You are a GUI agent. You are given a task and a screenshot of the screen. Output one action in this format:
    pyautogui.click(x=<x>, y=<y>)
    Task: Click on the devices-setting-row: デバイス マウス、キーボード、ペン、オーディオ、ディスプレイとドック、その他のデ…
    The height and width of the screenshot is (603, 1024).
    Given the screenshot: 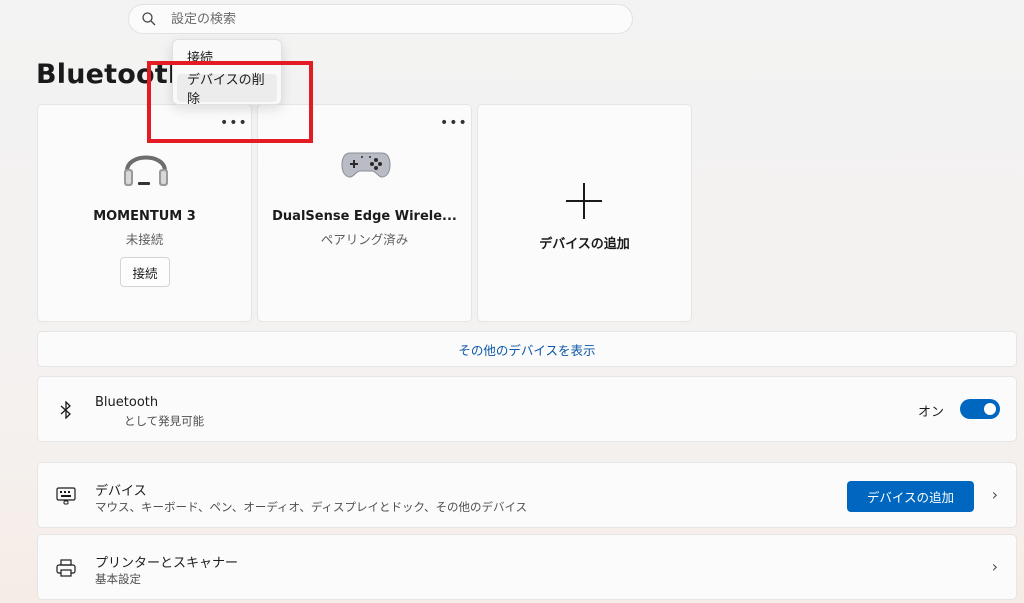 What is the action you would take?
    pyautogui.click(x=527, y=495)
    